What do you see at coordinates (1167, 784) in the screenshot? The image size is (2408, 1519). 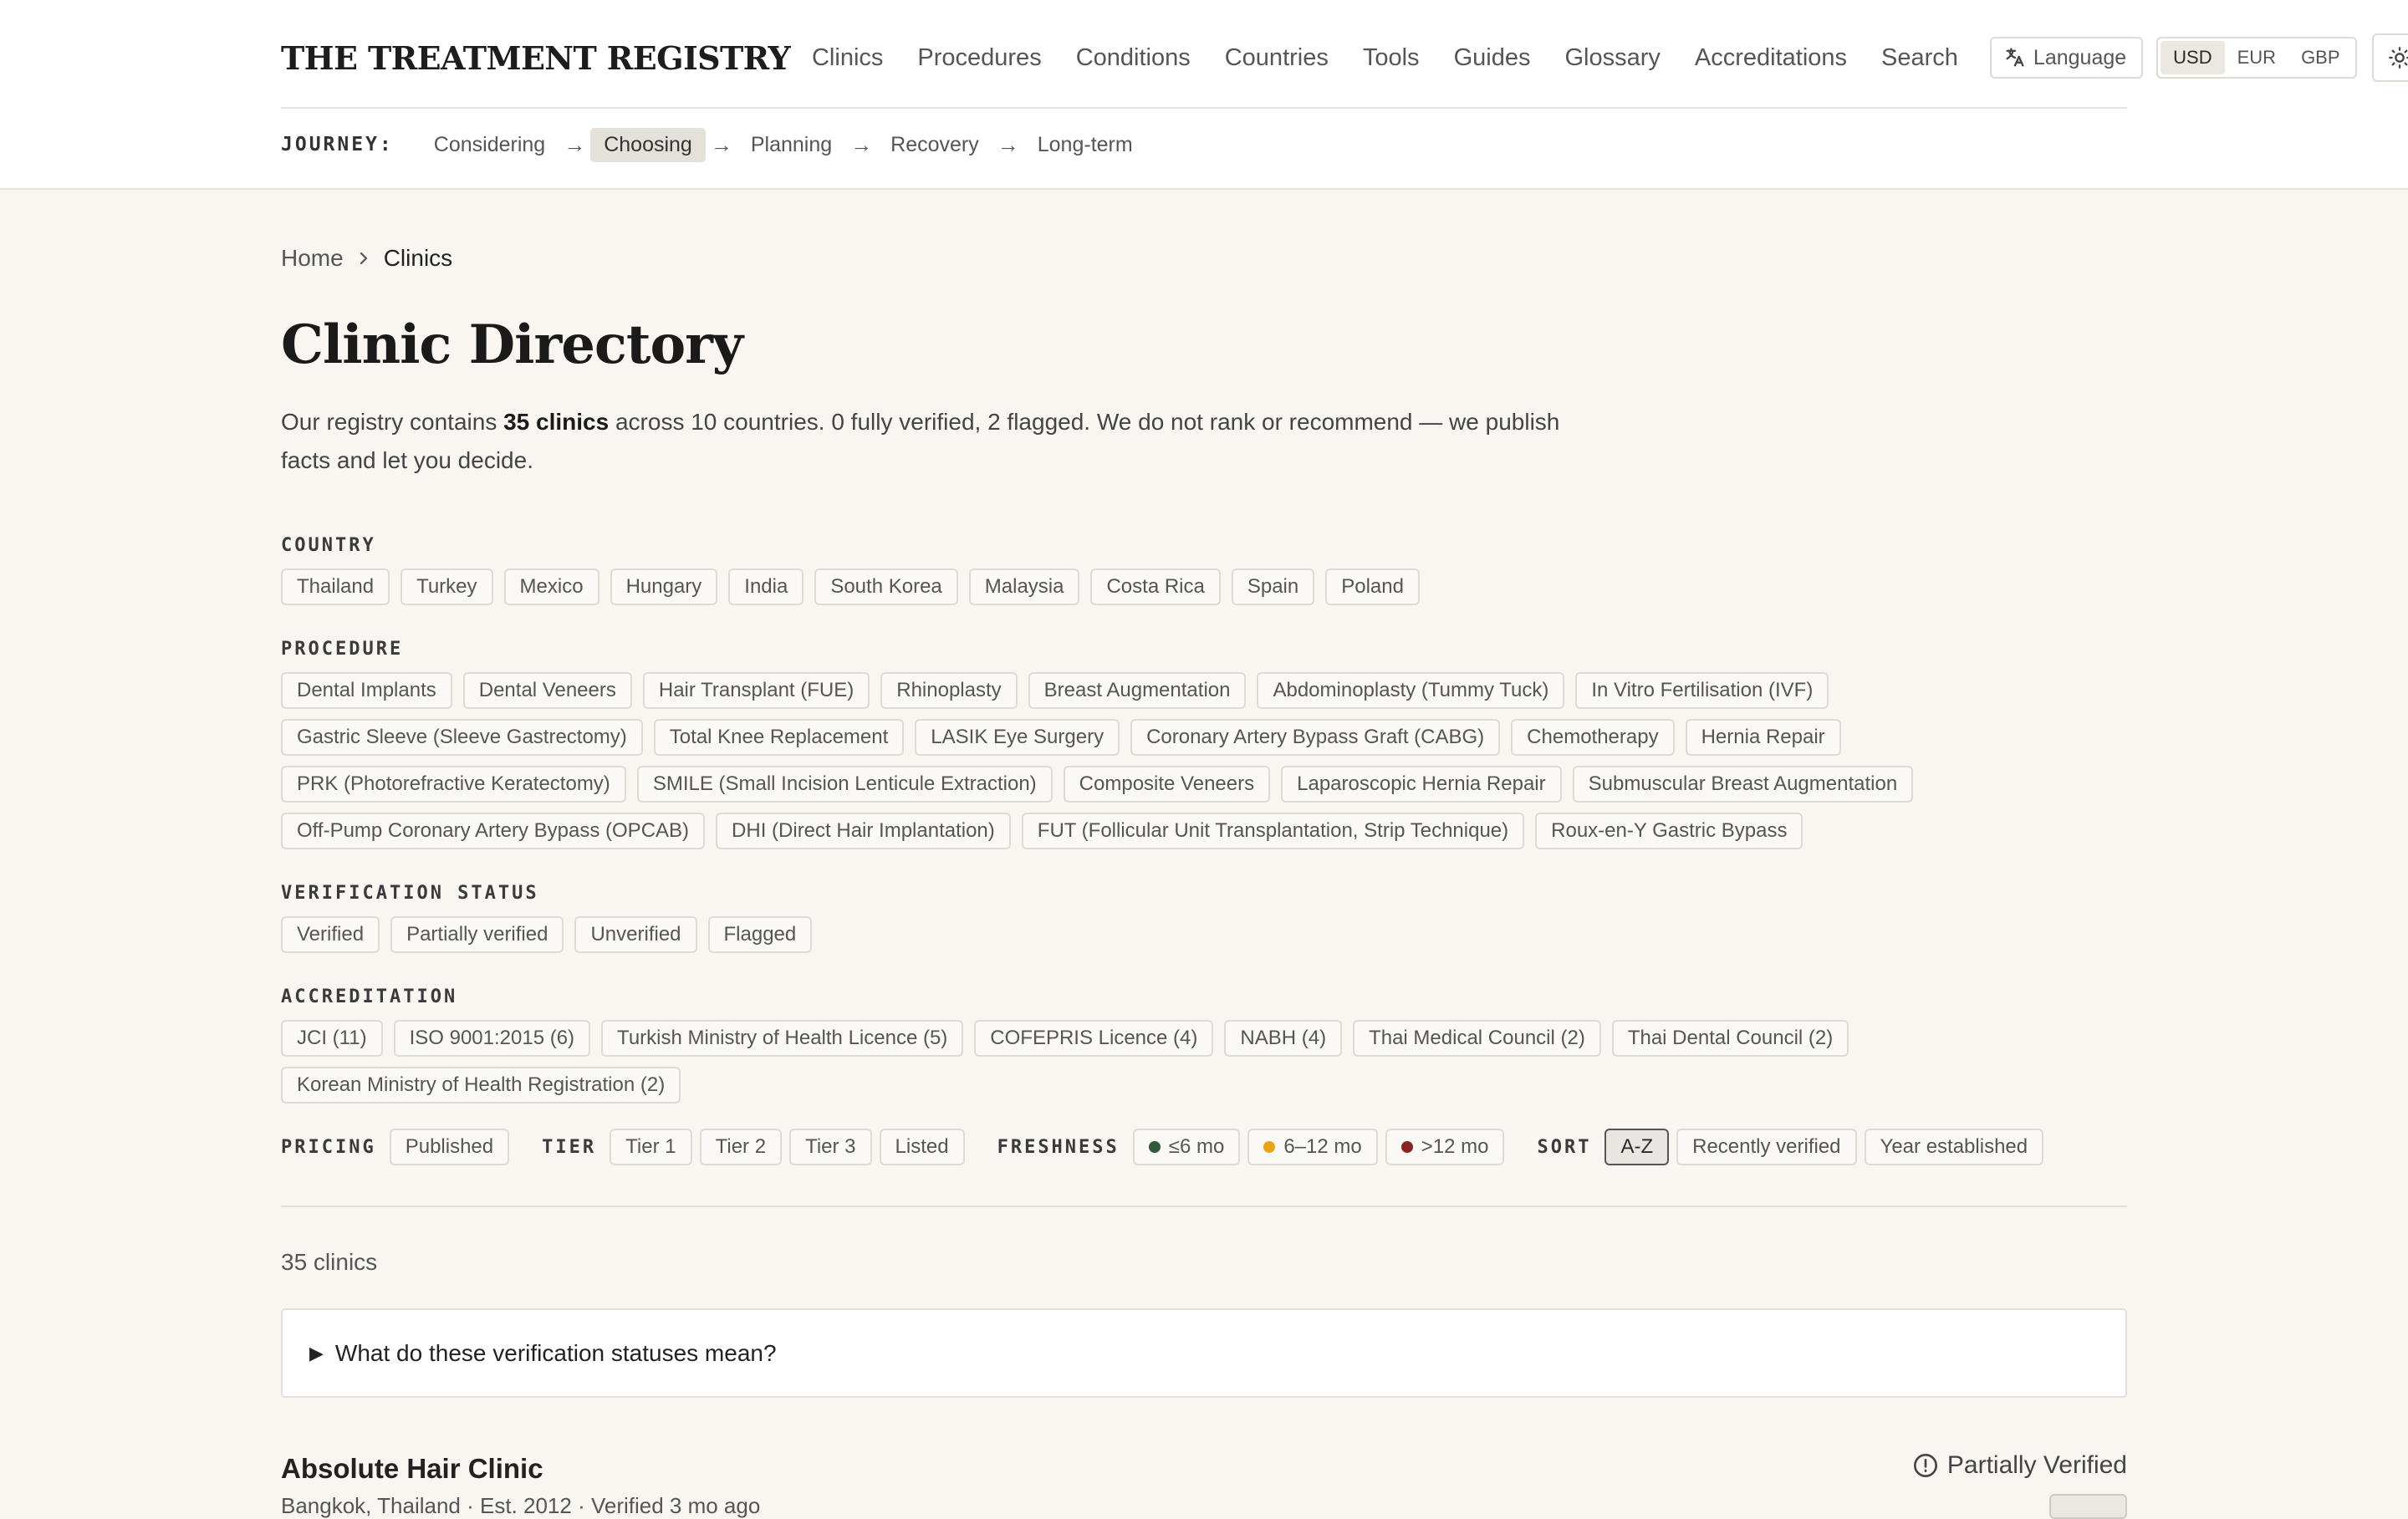 I see `procedure-chip: Composite Veneers` at bounding box center [1167, 784].